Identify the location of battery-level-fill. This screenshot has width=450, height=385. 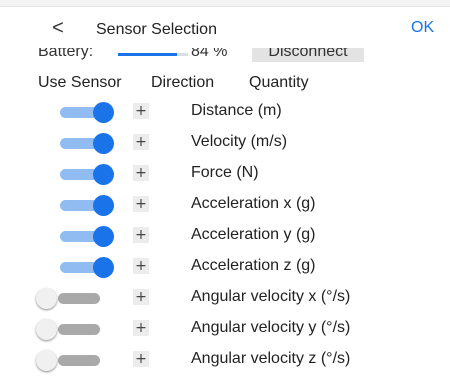
(147, 54).